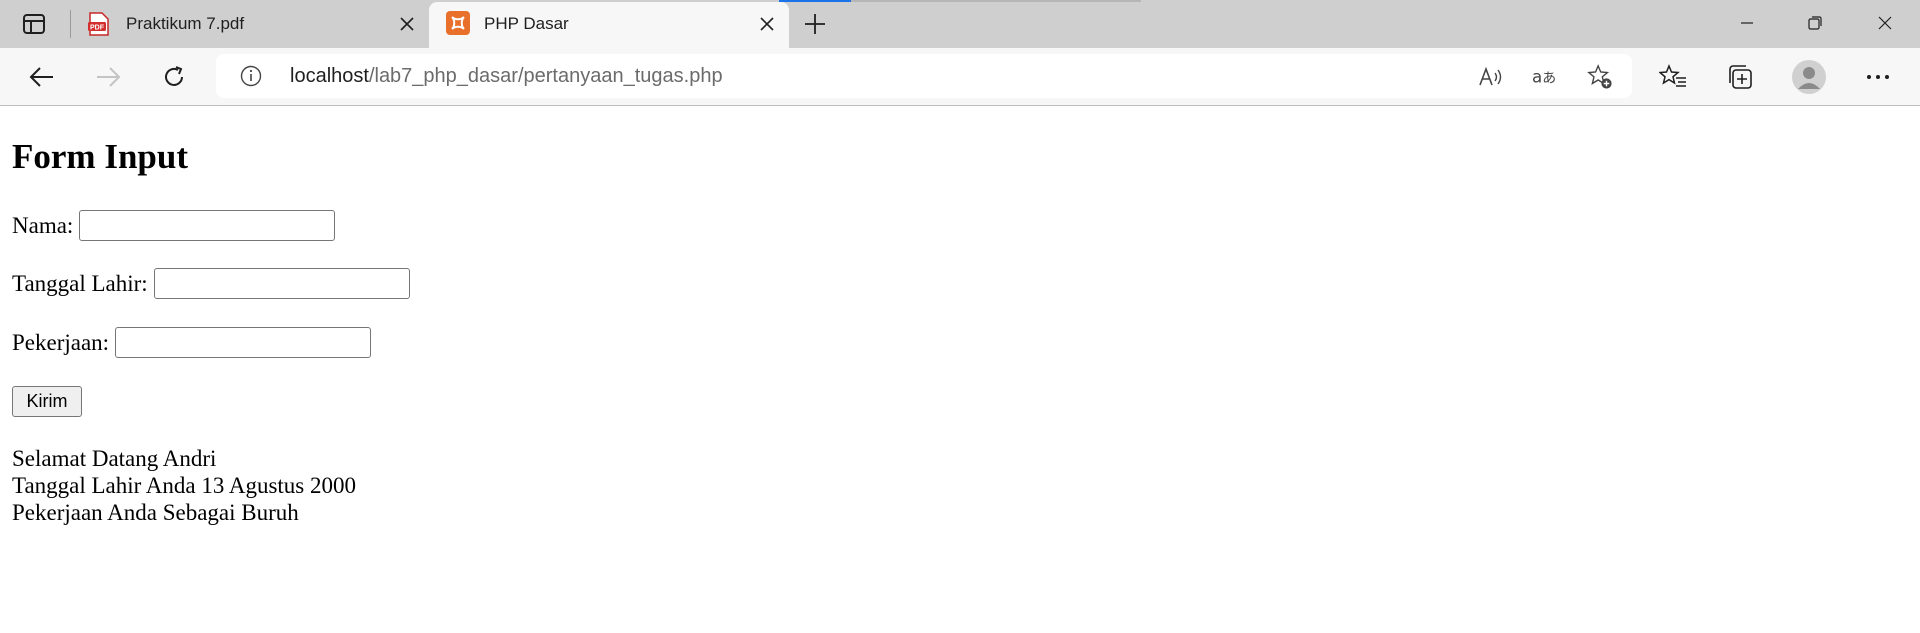  I want to click on avatar-icon, so click(1809, 77).